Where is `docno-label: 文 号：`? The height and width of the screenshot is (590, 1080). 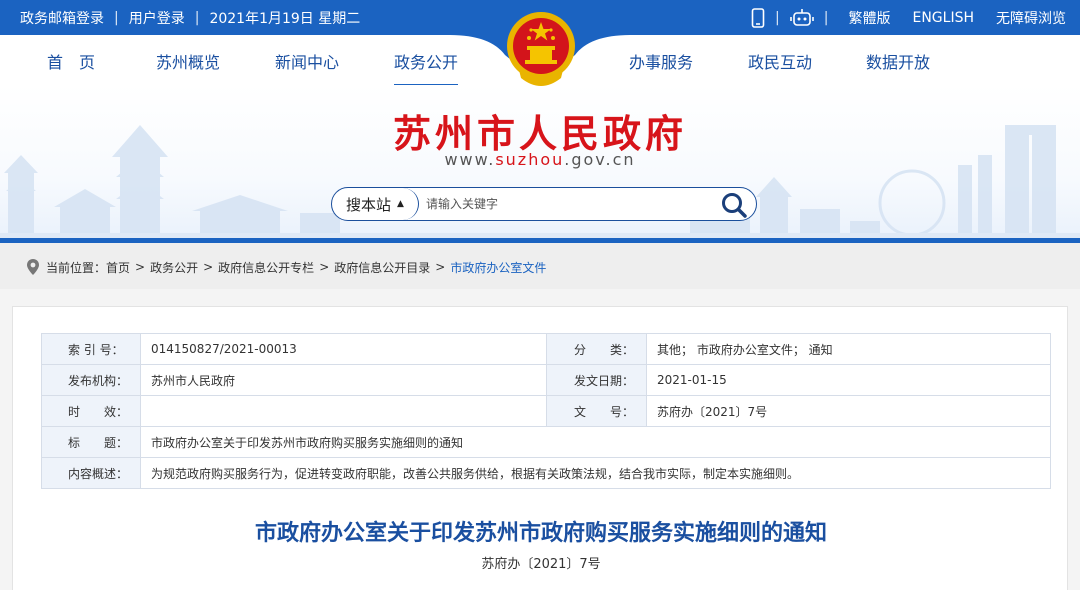 docno-label: 文 号： is located at coordinates (596, 411).